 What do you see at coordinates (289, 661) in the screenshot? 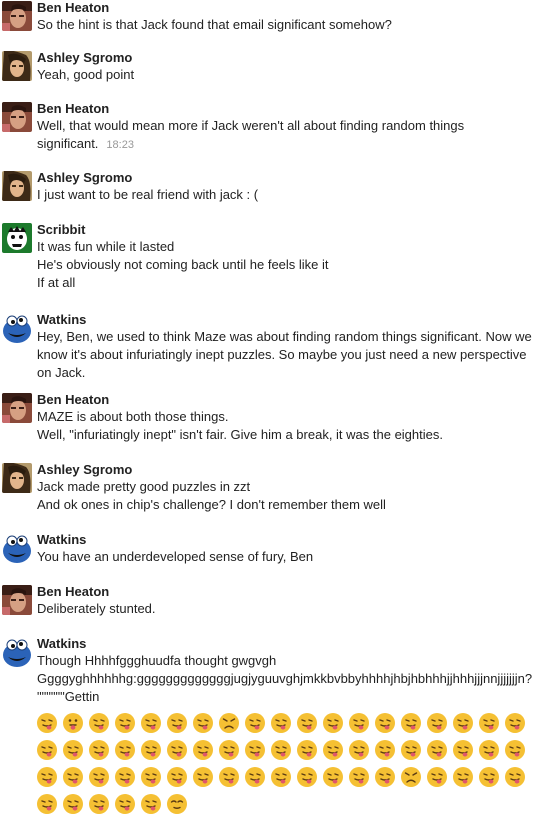
I see `message-text: Though Hhhhfggghuudfa thought gwgvgh` at bounding box center [289, 661].